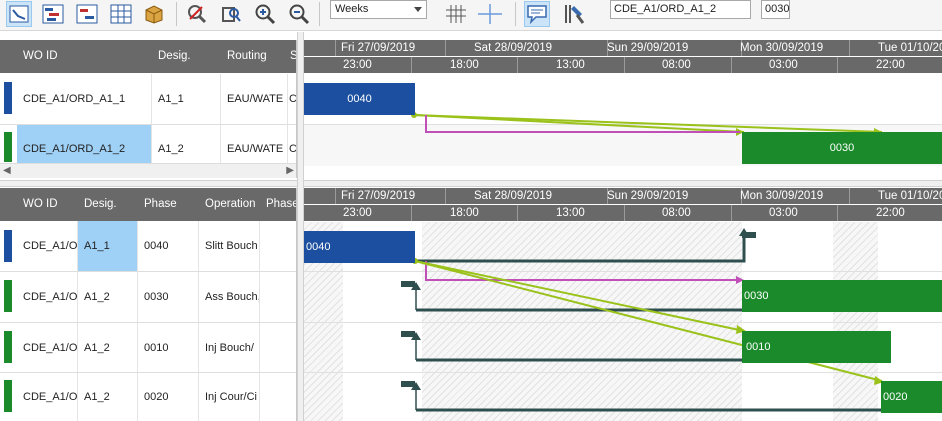 This screenshot has width=942, height=421. I want to click on gantt-view-icon, so click(19, 14).